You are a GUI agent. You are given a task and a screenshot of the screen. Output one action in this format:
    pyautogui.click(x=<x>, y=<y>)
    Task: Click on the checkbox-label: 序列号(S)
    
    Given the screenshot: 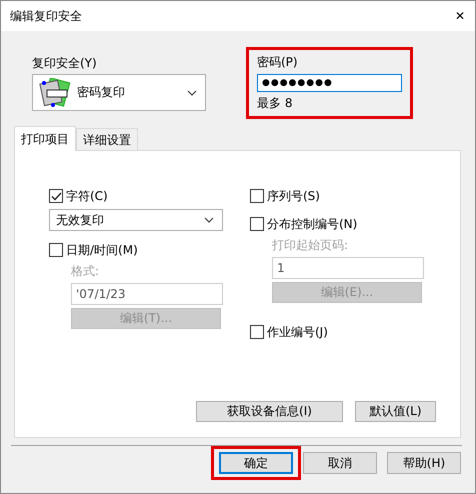 What is the action you would take?
    pyautogui.click(x=293, y=196)
    